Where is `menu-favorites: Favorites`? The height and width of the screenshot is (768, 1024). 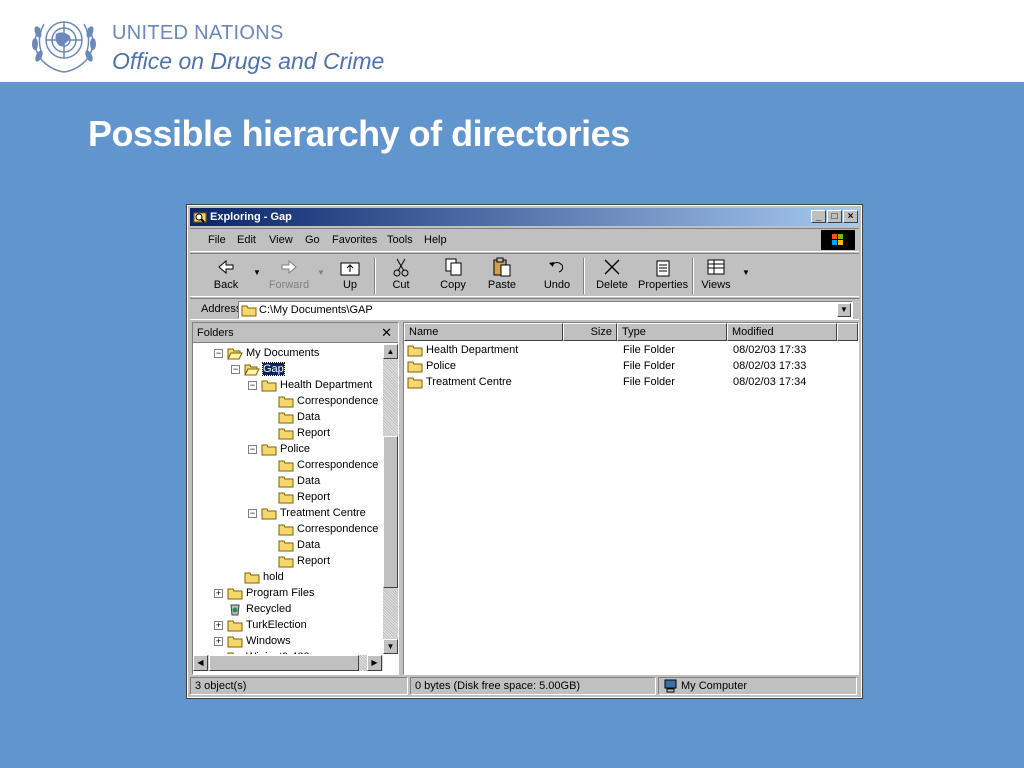 menu-favorites: Favorites is located at coordinates (354, 240).